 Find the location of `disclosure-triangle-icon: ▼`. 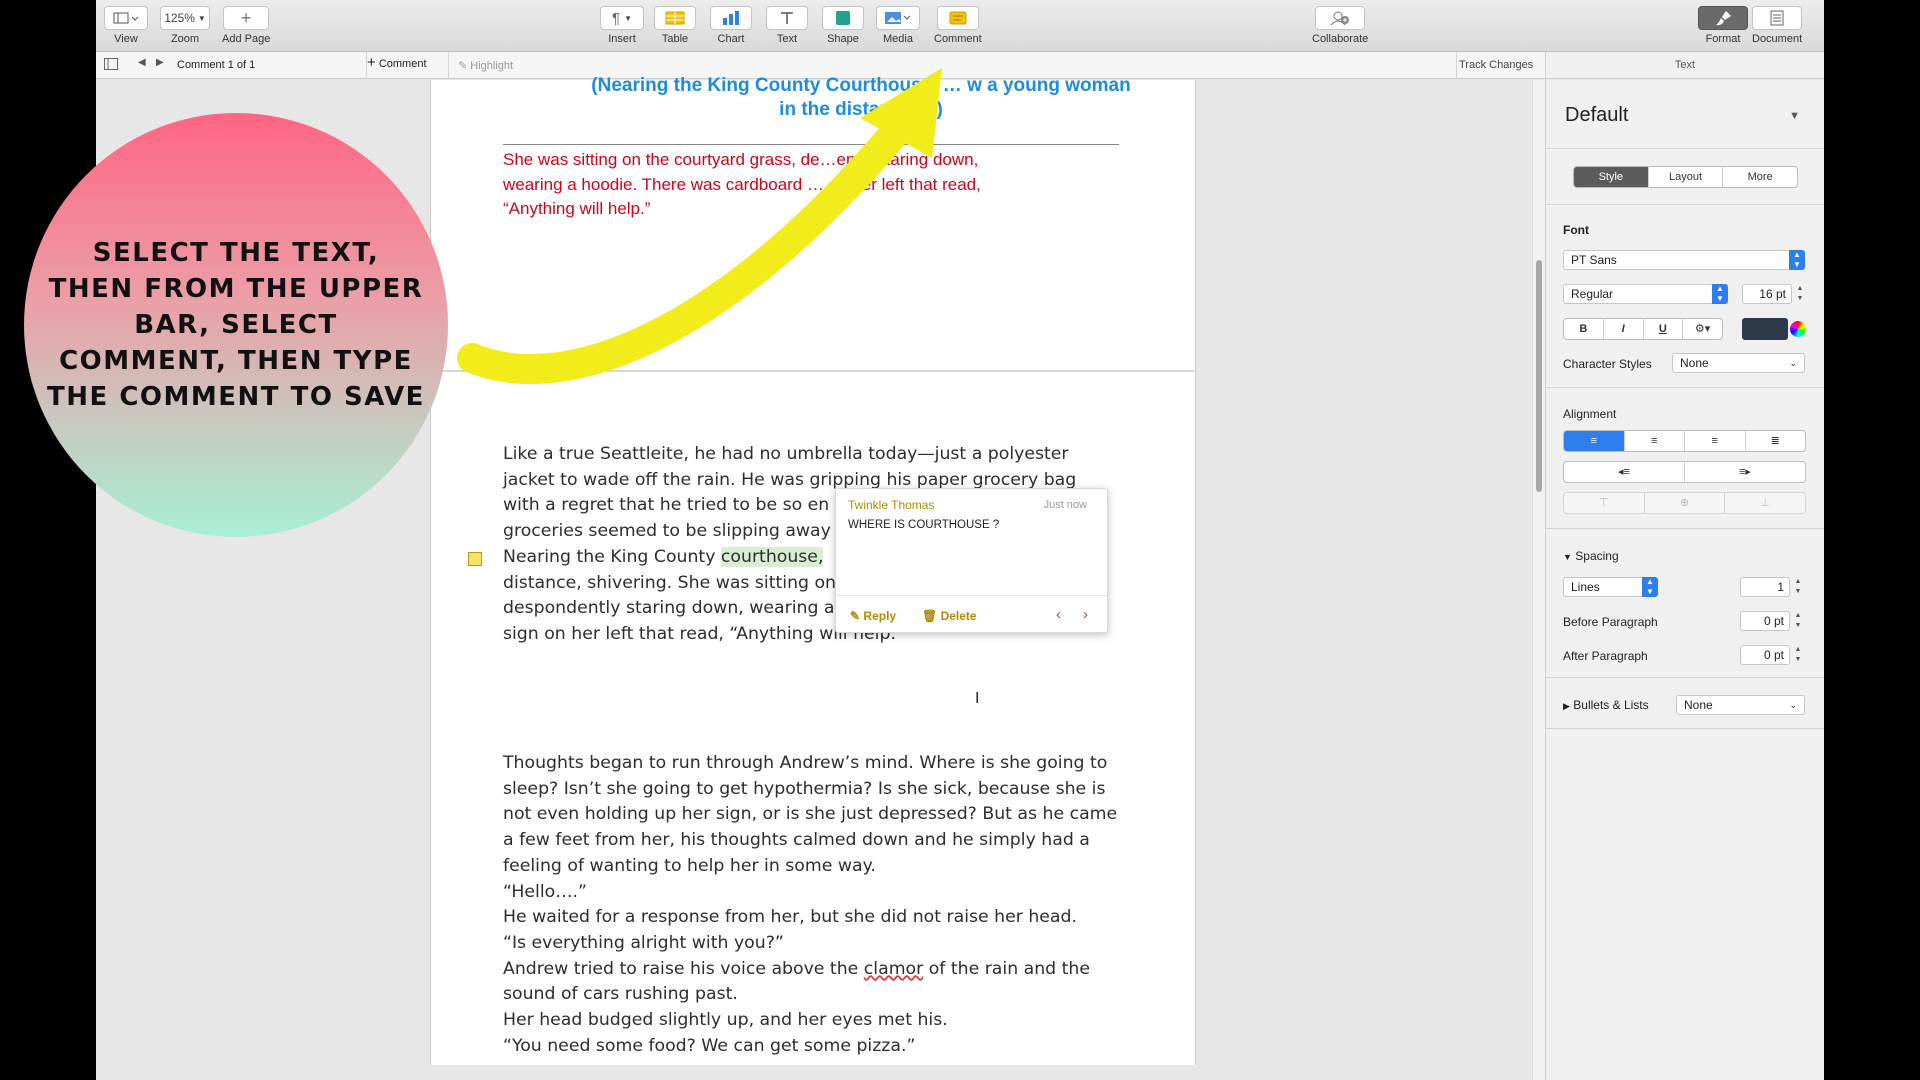

disclosure-triangle-icon: ▼ is located at coordinates (1567, 557).